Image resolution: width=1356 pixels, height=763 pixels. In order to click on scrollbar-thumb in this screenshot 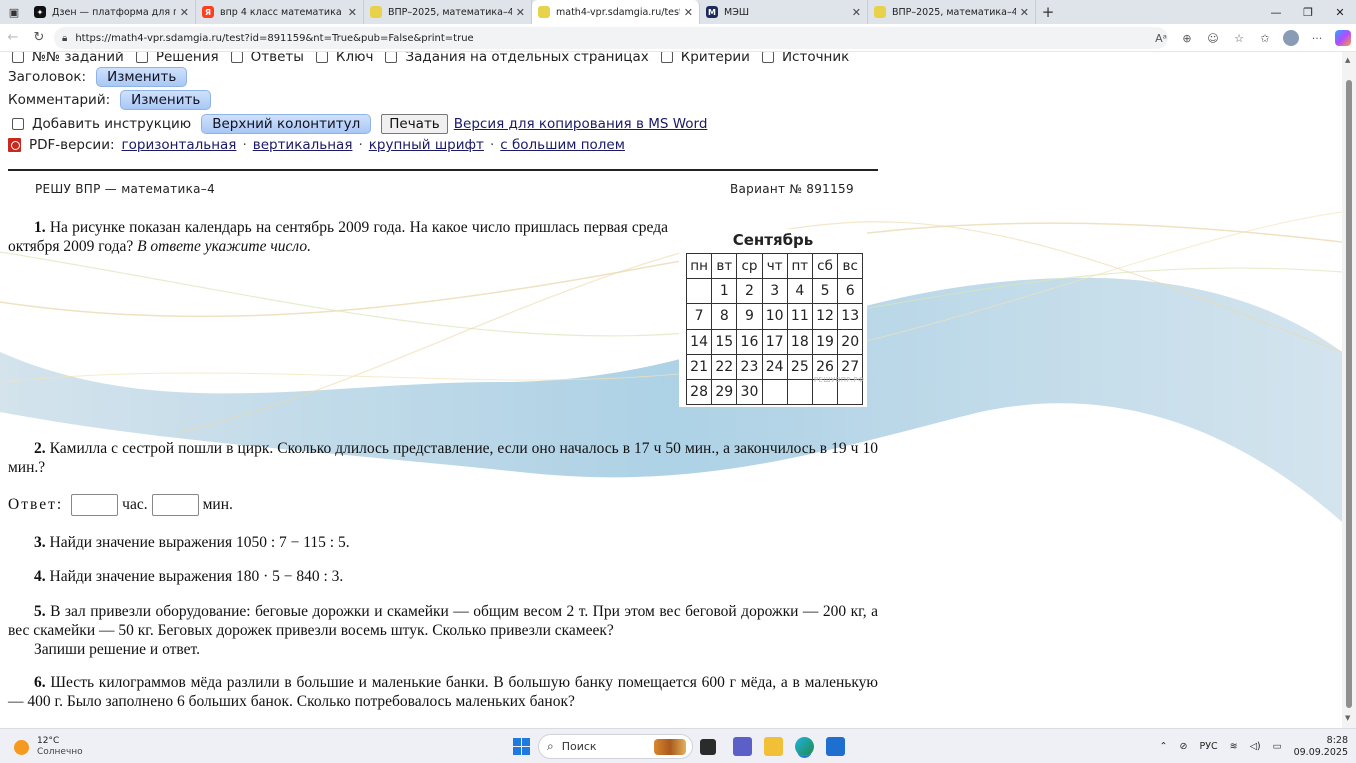, I will do `click(1349, 394)`.